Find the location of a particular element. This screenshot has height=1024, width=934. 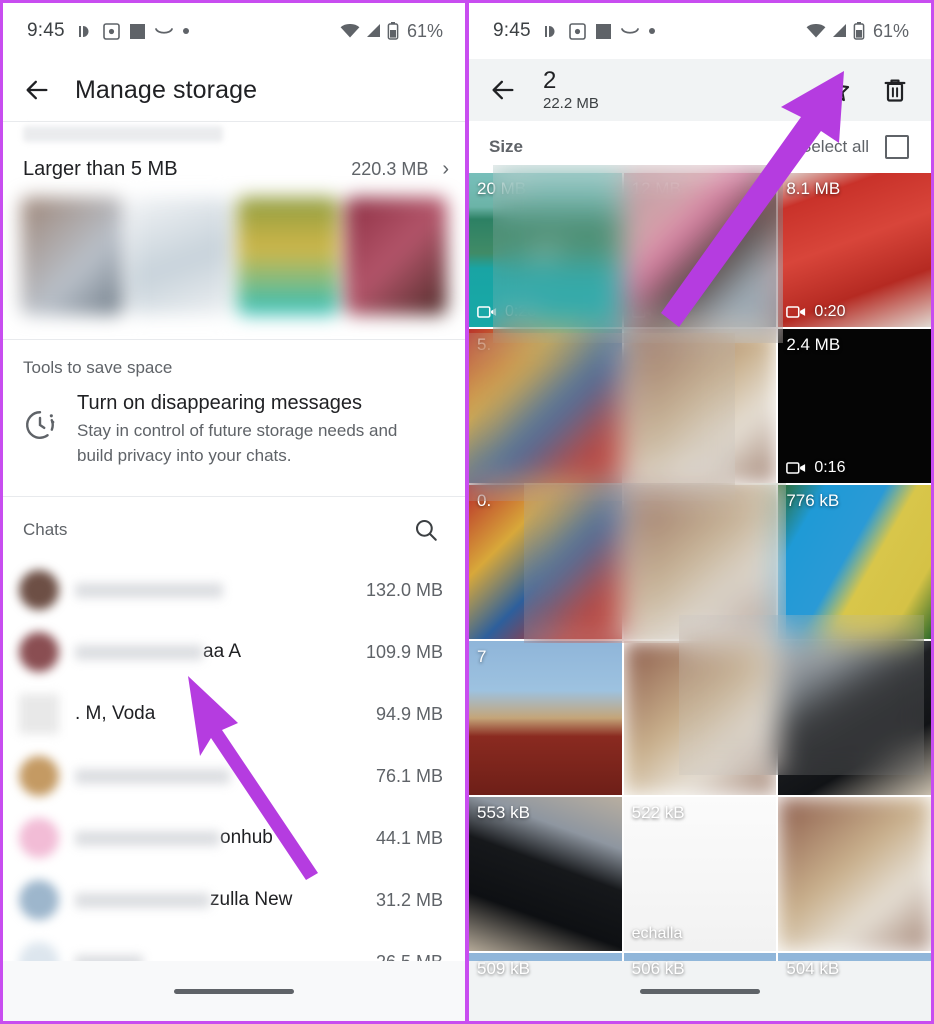

battery-percent: 61% is located at coordinates (424, 30).